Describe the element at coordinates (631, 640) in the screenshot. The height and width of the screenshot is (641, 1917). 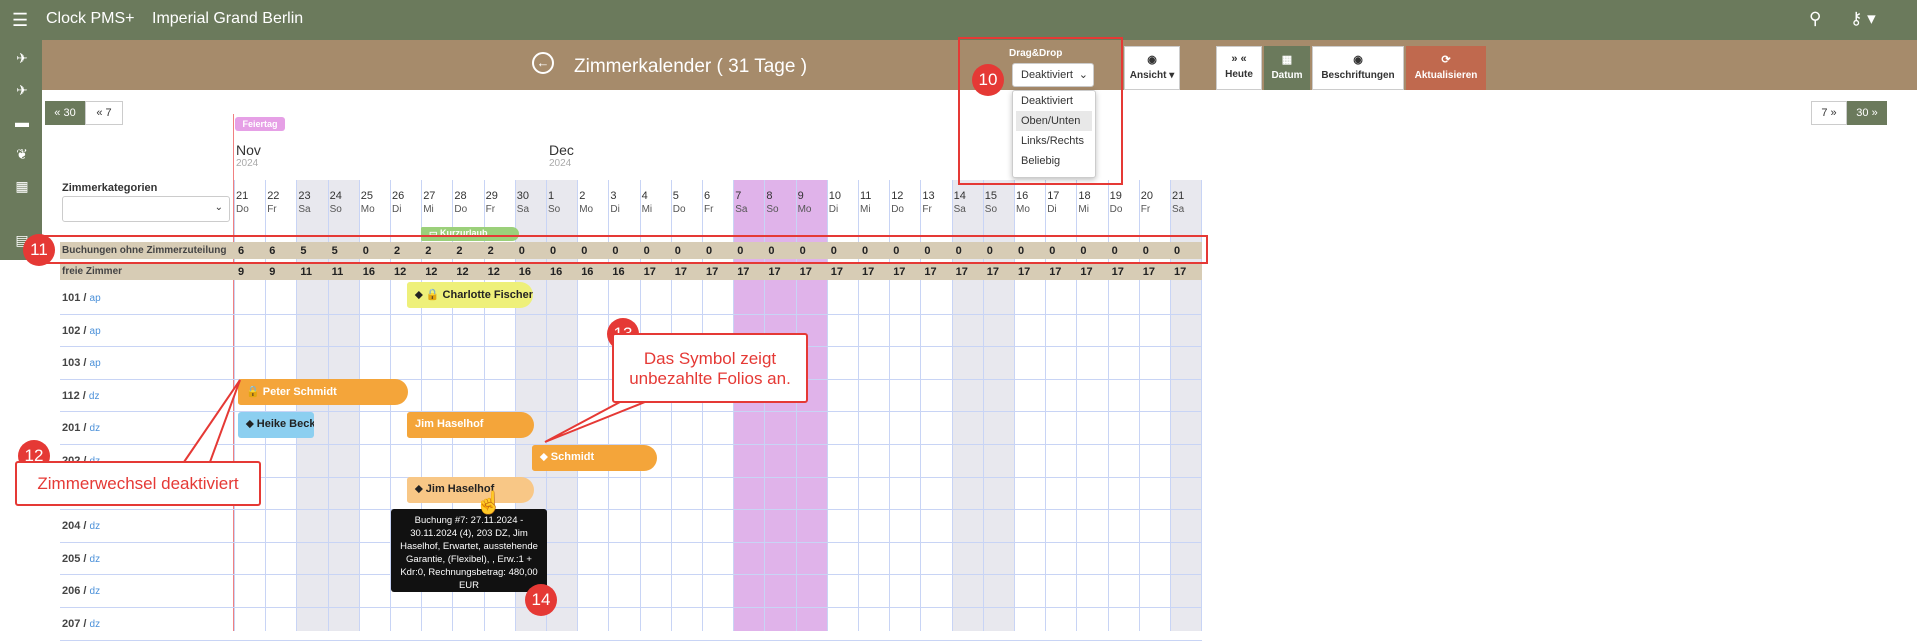
I see `row-line` at that location.